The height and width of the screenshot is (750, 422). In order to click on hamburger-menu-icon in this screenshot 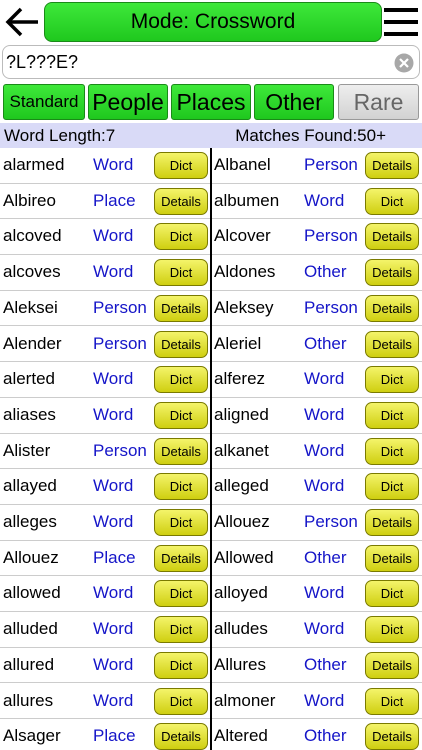, I will do `click(401, 22)`.